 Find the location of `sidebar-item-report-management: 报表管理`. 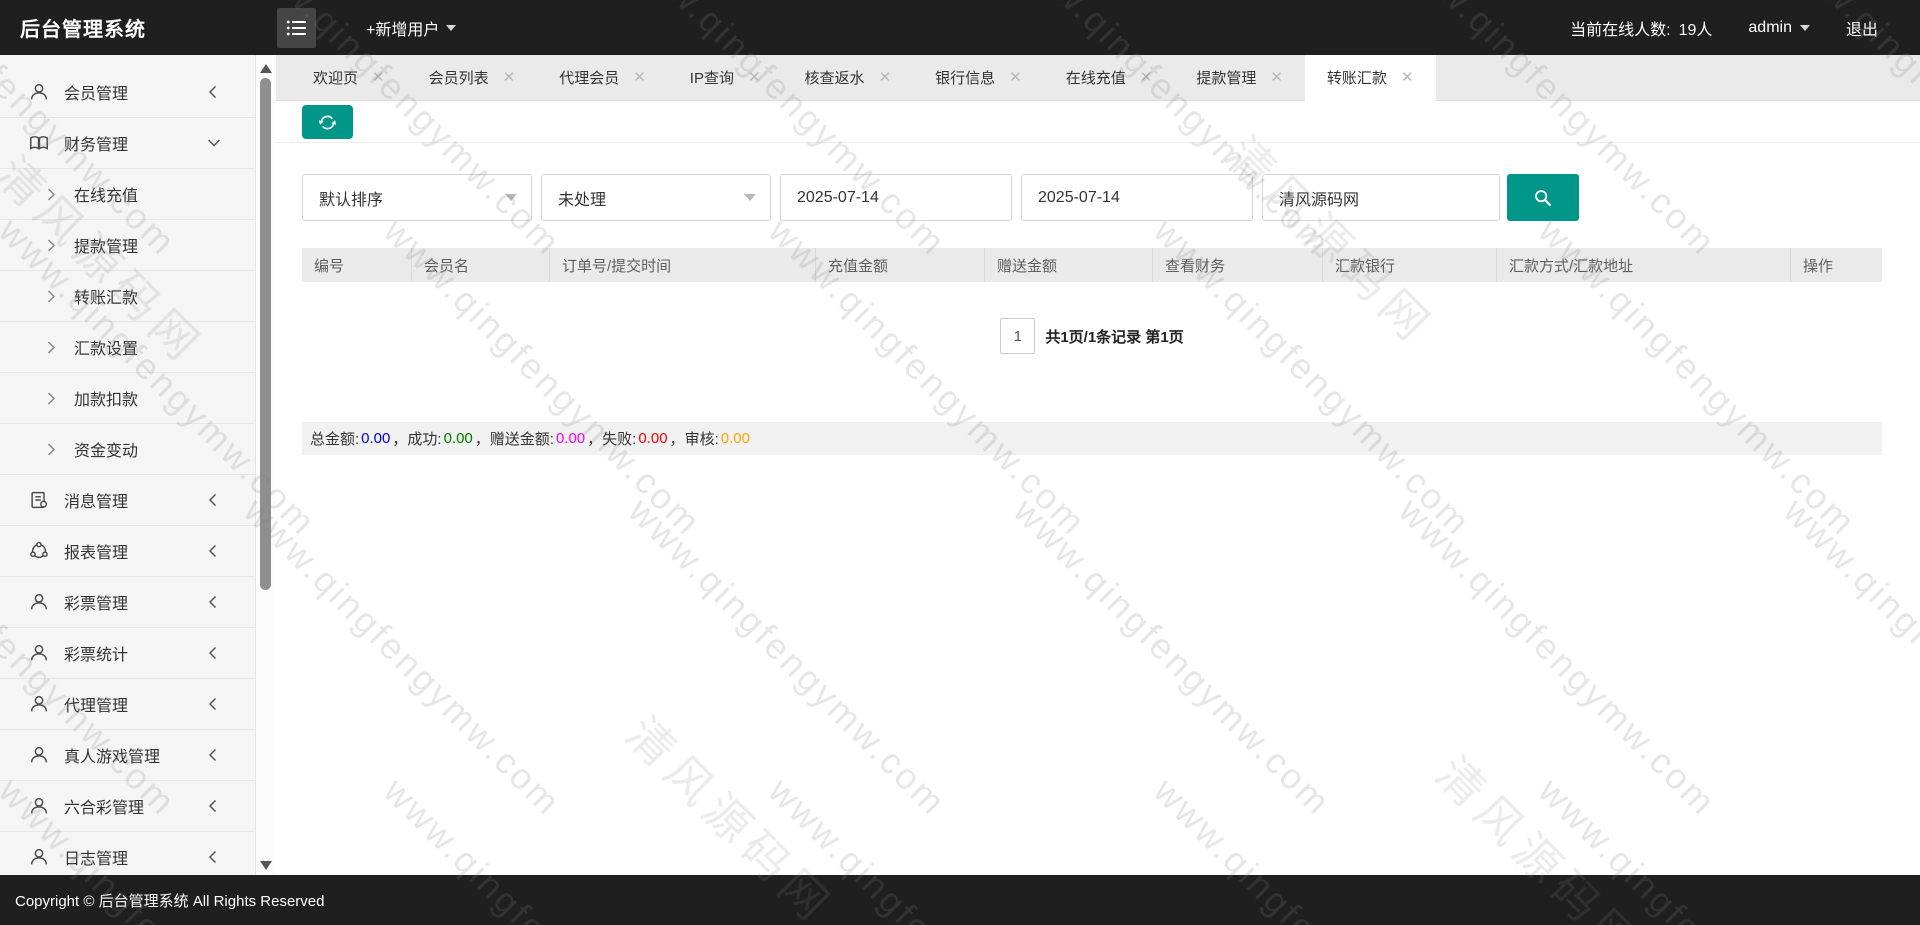

sidebar-item-report-management: 报表管理 is located at coordinates (127, 551).